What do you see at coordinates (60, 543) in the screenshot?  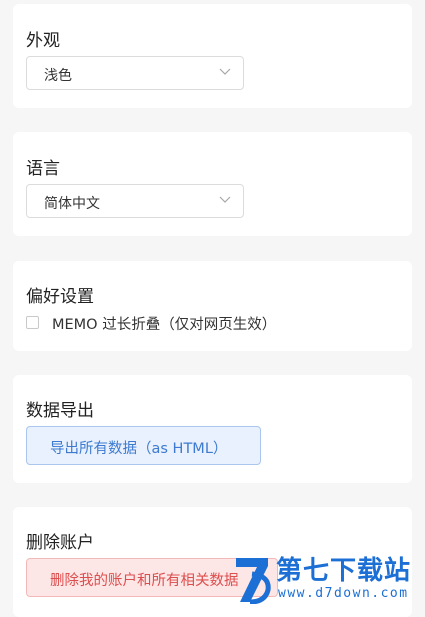 I see `delete-account-title: 删除账户` at bounding box center [60, 543].